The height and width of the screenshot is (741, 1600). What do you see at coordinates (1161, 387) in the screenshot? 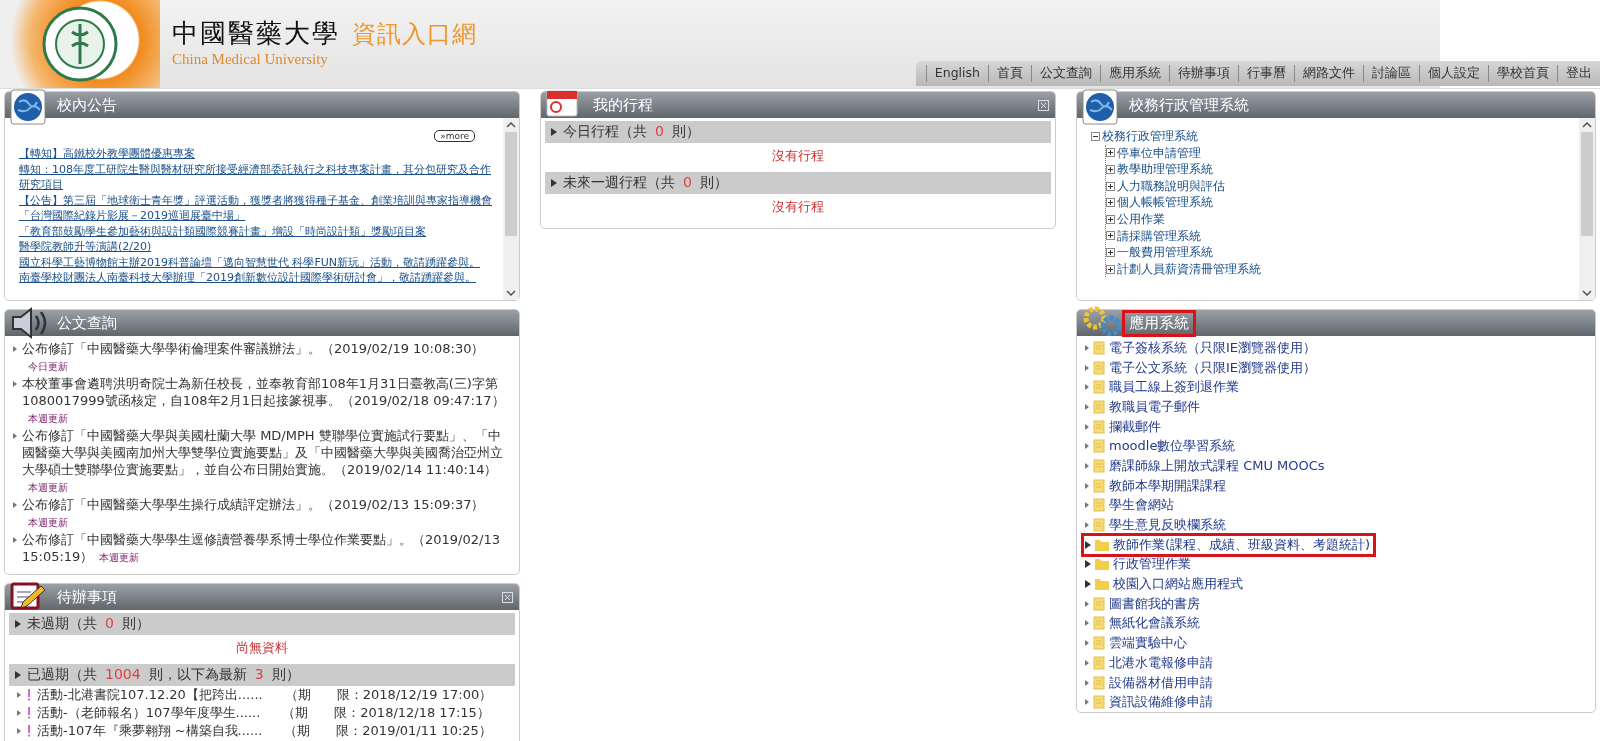
I see `application-link: 職員工線上簽到退作業` at bounding box center [1161, 387].